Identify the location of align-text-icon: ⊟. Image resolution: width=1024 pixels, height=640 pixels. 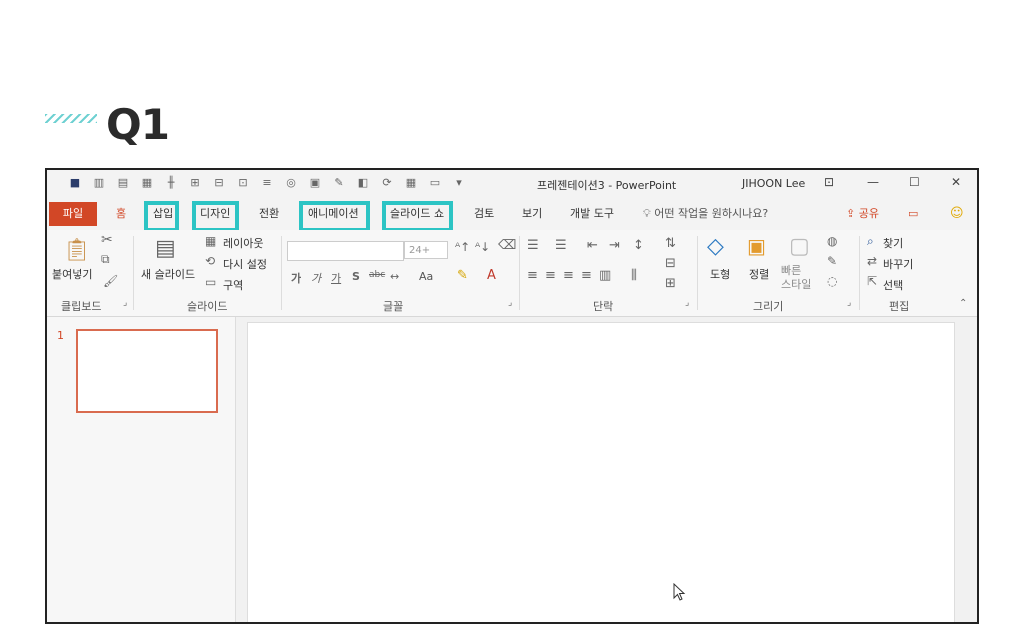
(670, 263).